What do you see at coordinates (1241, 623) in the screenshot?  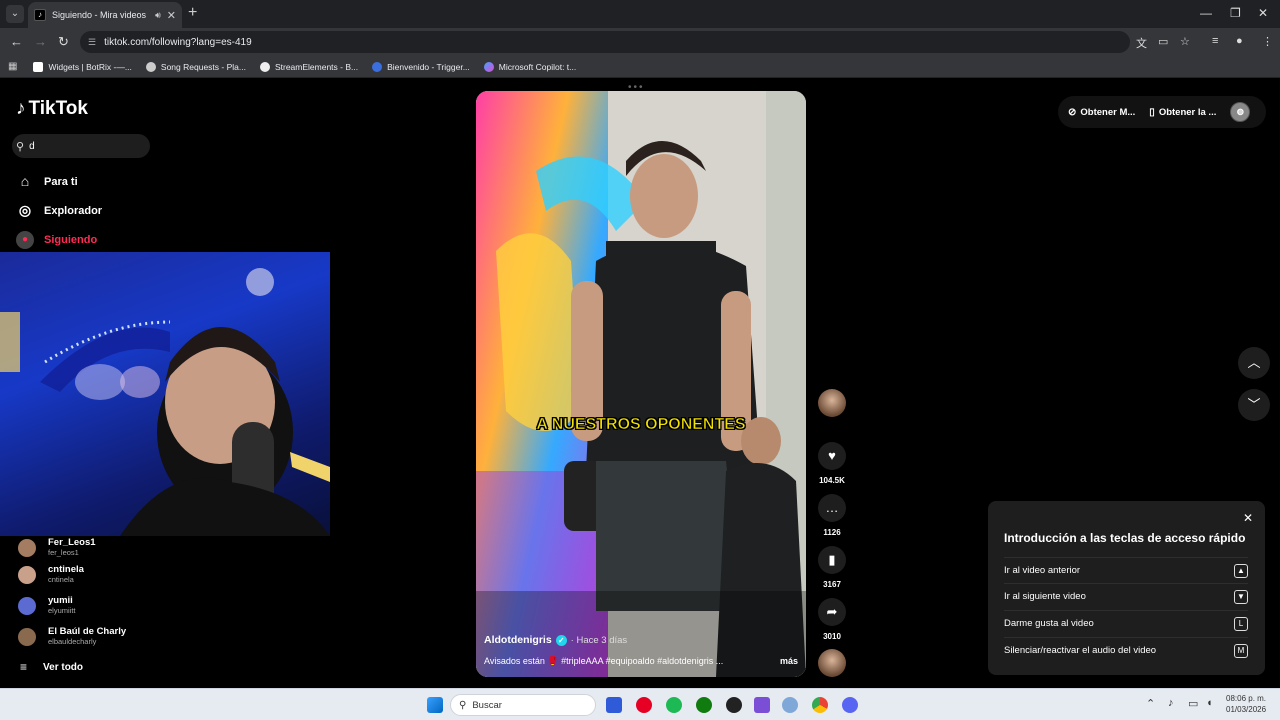 I see `key-l-icon: L` at bounding box center [1241, 623].